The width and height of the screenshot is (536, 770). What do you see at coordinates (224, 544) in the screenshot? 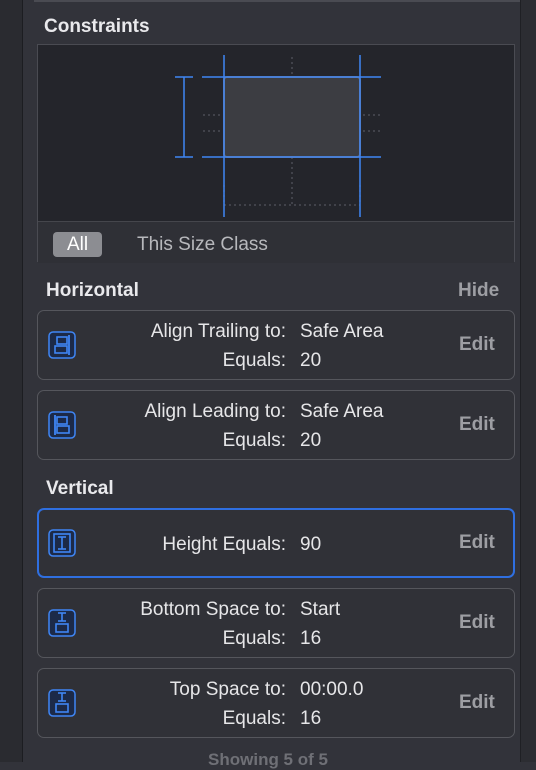
I see `constraint-label: Height Equals:` at bounding box center [224, 544].